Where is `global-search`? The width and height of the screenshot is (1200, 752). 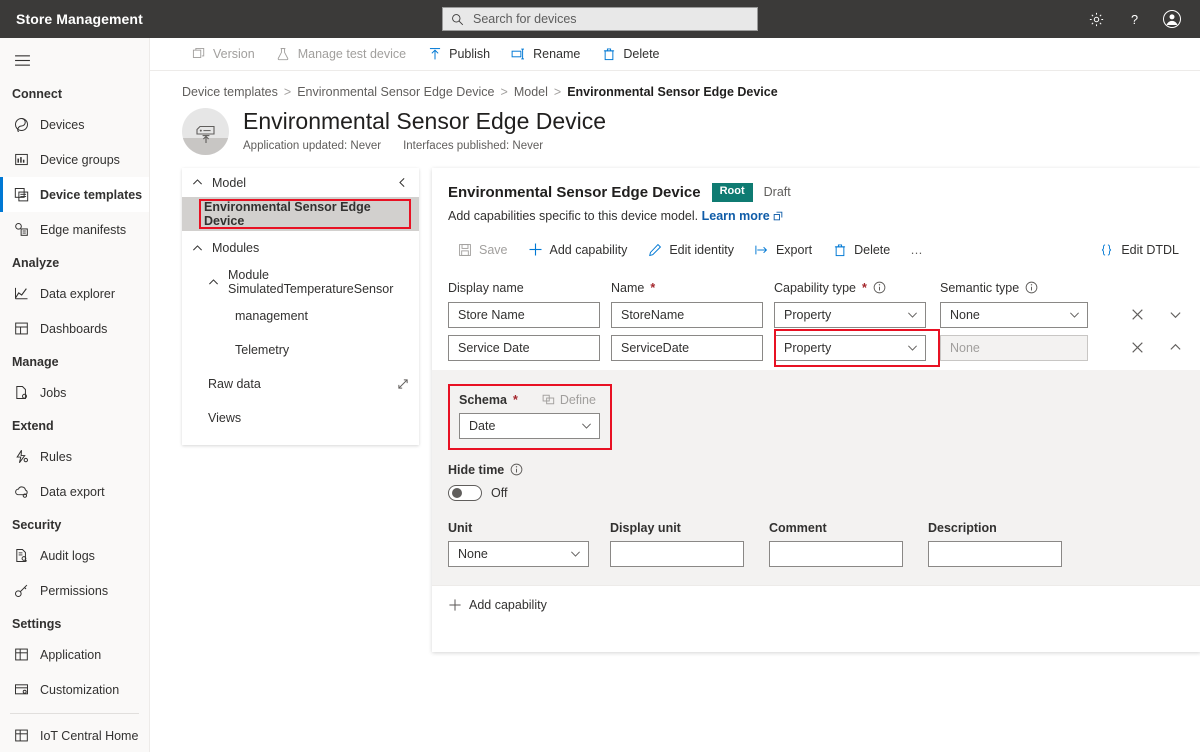
global-search is located at coordinates (600, 19).